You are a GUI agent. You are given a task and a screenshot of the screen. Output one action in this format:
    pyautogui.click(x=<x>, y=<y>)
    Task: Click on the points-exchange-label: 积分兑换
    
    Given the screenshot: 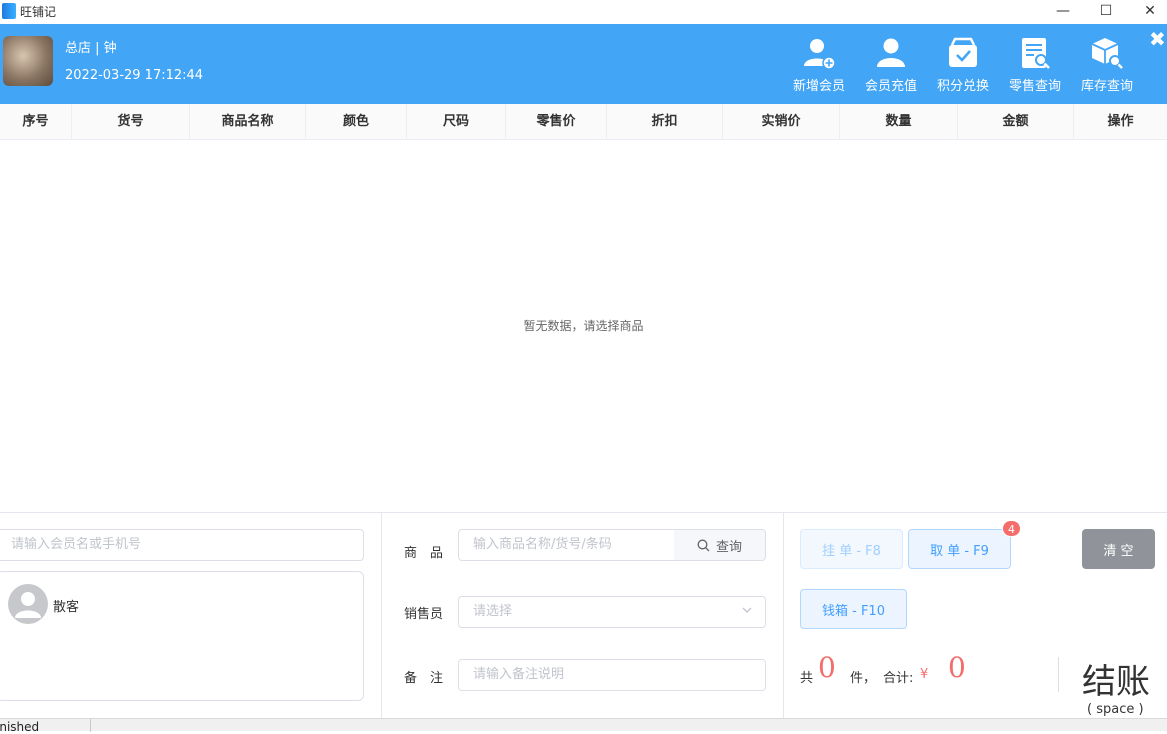 What is the action you would take?
    pyautogui.click(x=962, y=86)
    